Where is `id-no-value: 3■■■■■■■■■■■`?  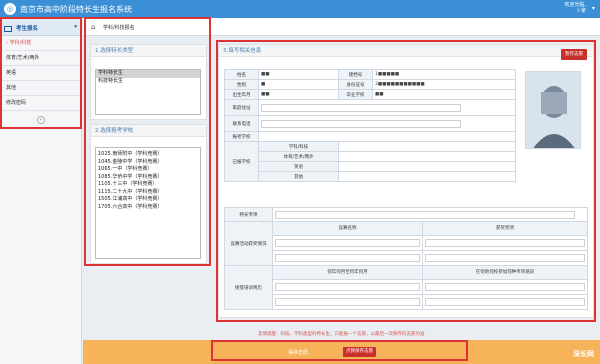
id-no-value: 3■■■■■■■■■■■ is located at coordinates (444, 84).